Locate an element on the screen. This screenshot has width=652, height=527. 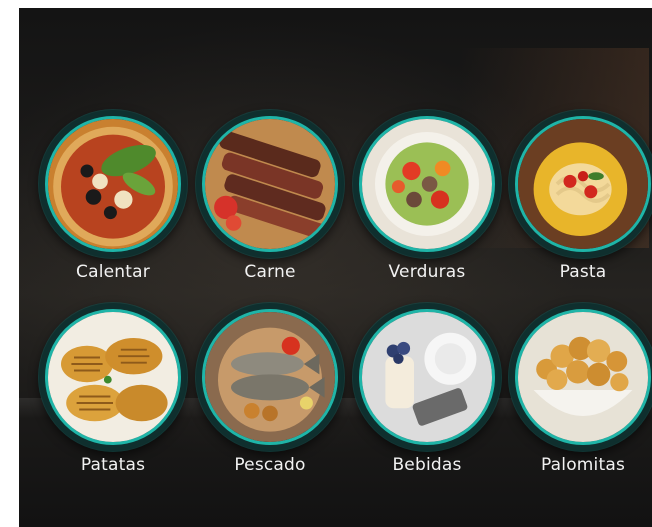
menu-item-pasta: Pasta is located at coordinates (580, 200).